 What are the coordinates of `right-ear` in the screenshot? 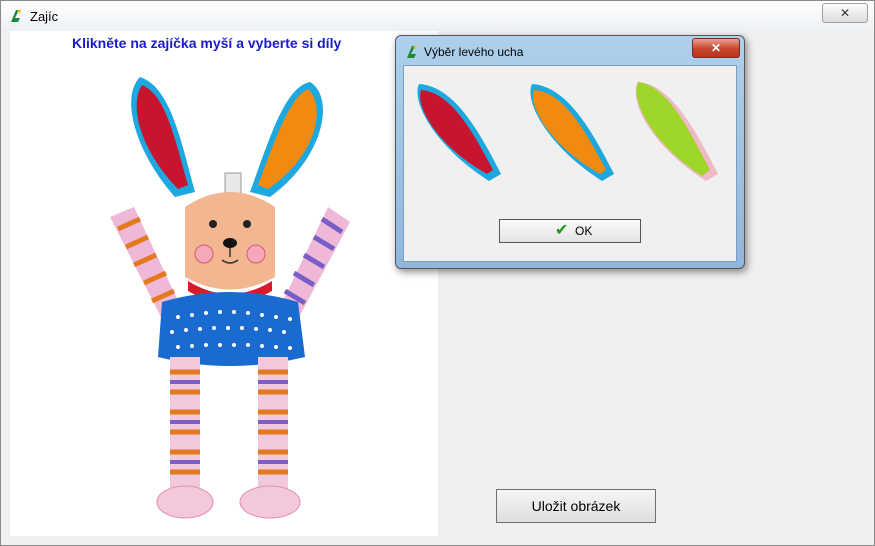 It's located at (286, 139).